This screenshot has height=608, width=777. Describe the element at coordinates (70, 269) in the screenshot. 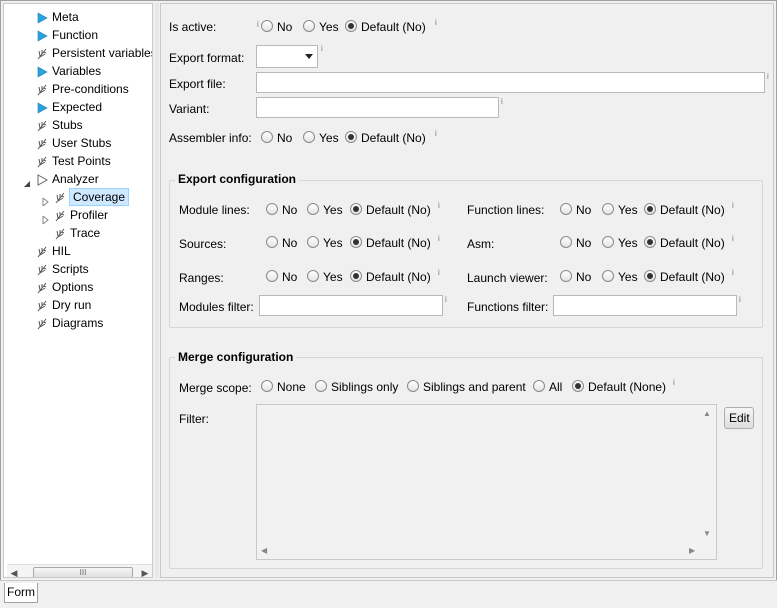

I see `tree-item-label: Scripts` at that location.